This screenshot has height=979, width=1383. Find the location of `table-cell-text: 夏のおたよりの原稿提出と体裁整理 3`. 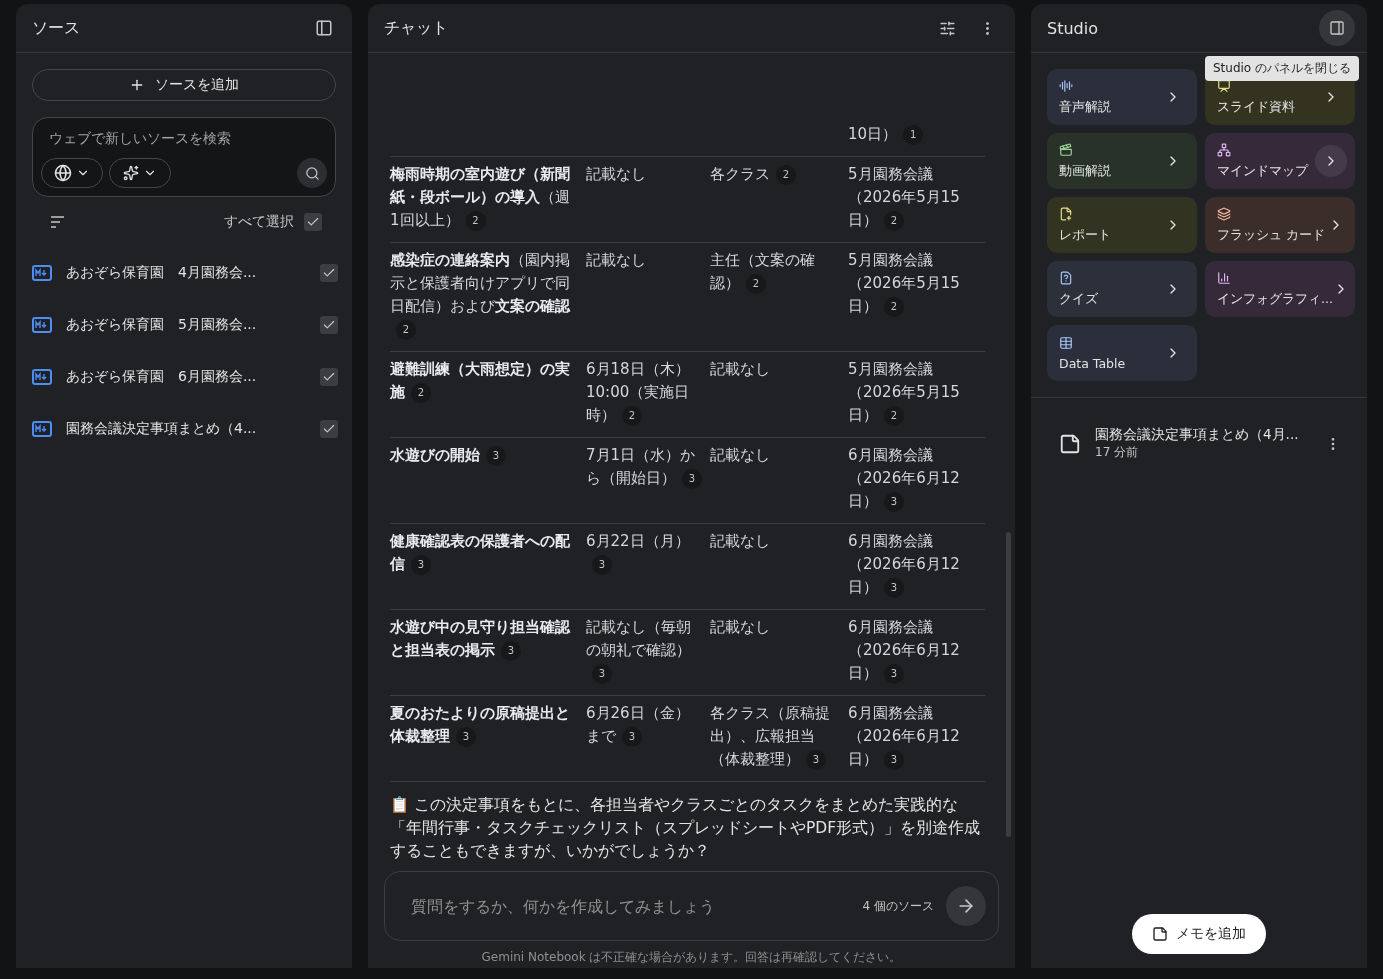

table-cell-text: 夏のおたよりの原稿提出と体裁整理 3 is located at coordinates (480, 726).